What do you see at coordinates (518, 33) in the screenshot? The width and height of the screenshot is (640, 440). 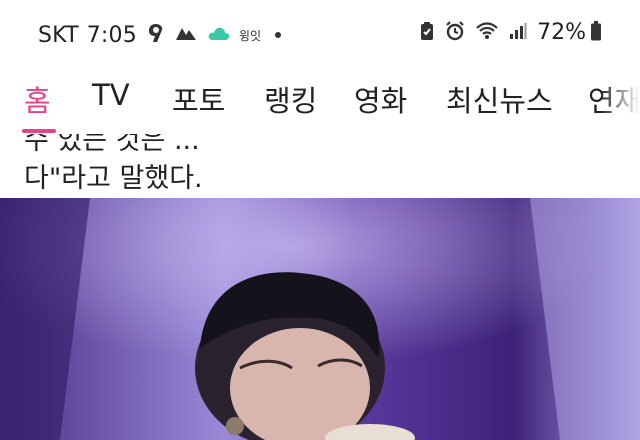 I see `signal-icon` at bounding box center [518, 33].